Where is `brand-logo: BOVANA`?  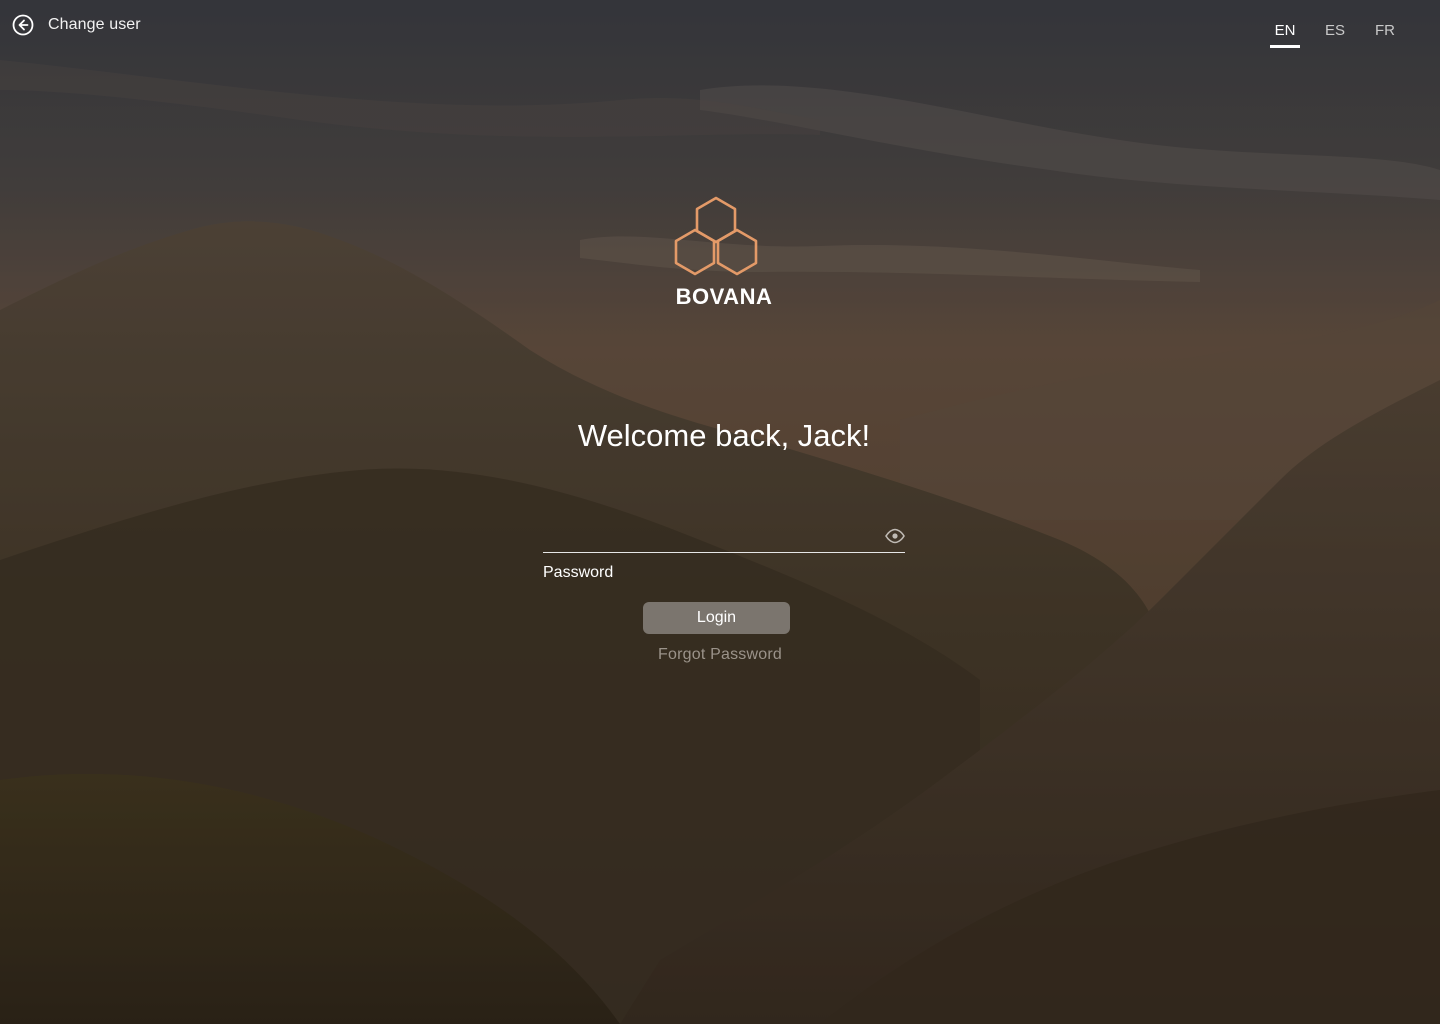
brand-logo: BOVANA is located at coordinates (720, 253).